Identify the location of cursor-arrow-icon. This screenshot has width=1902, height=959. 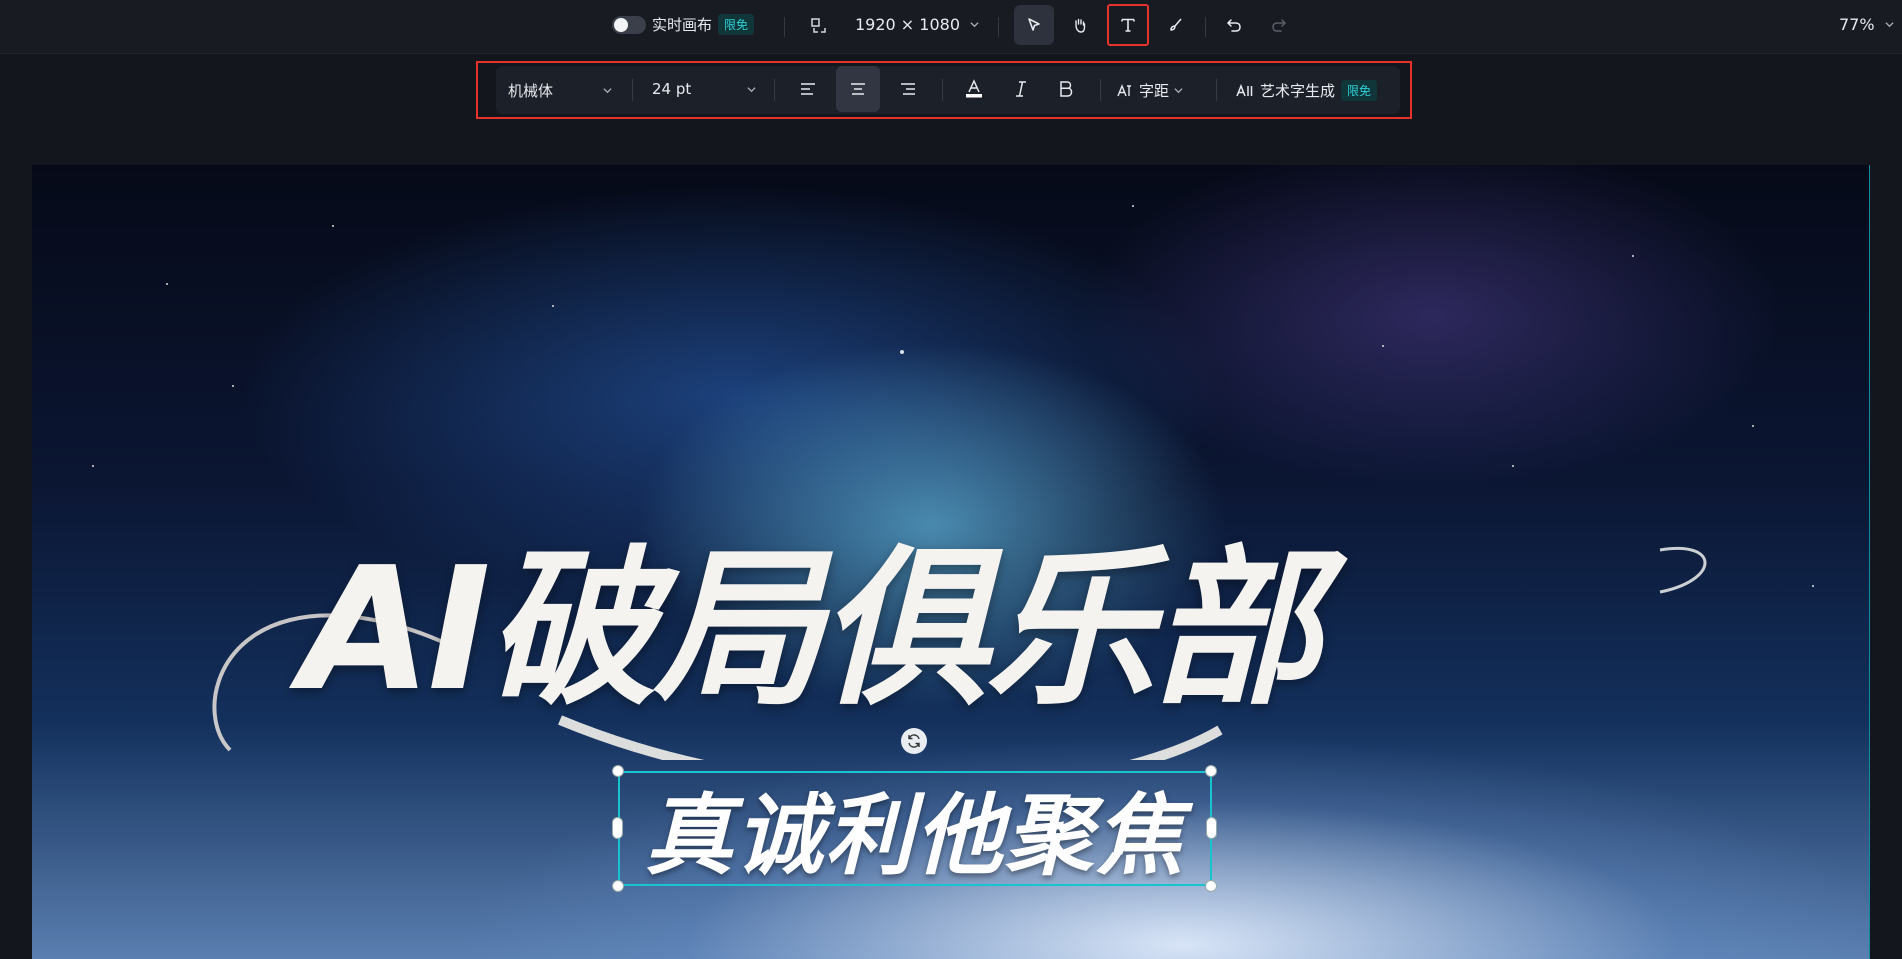
(1034, 24).